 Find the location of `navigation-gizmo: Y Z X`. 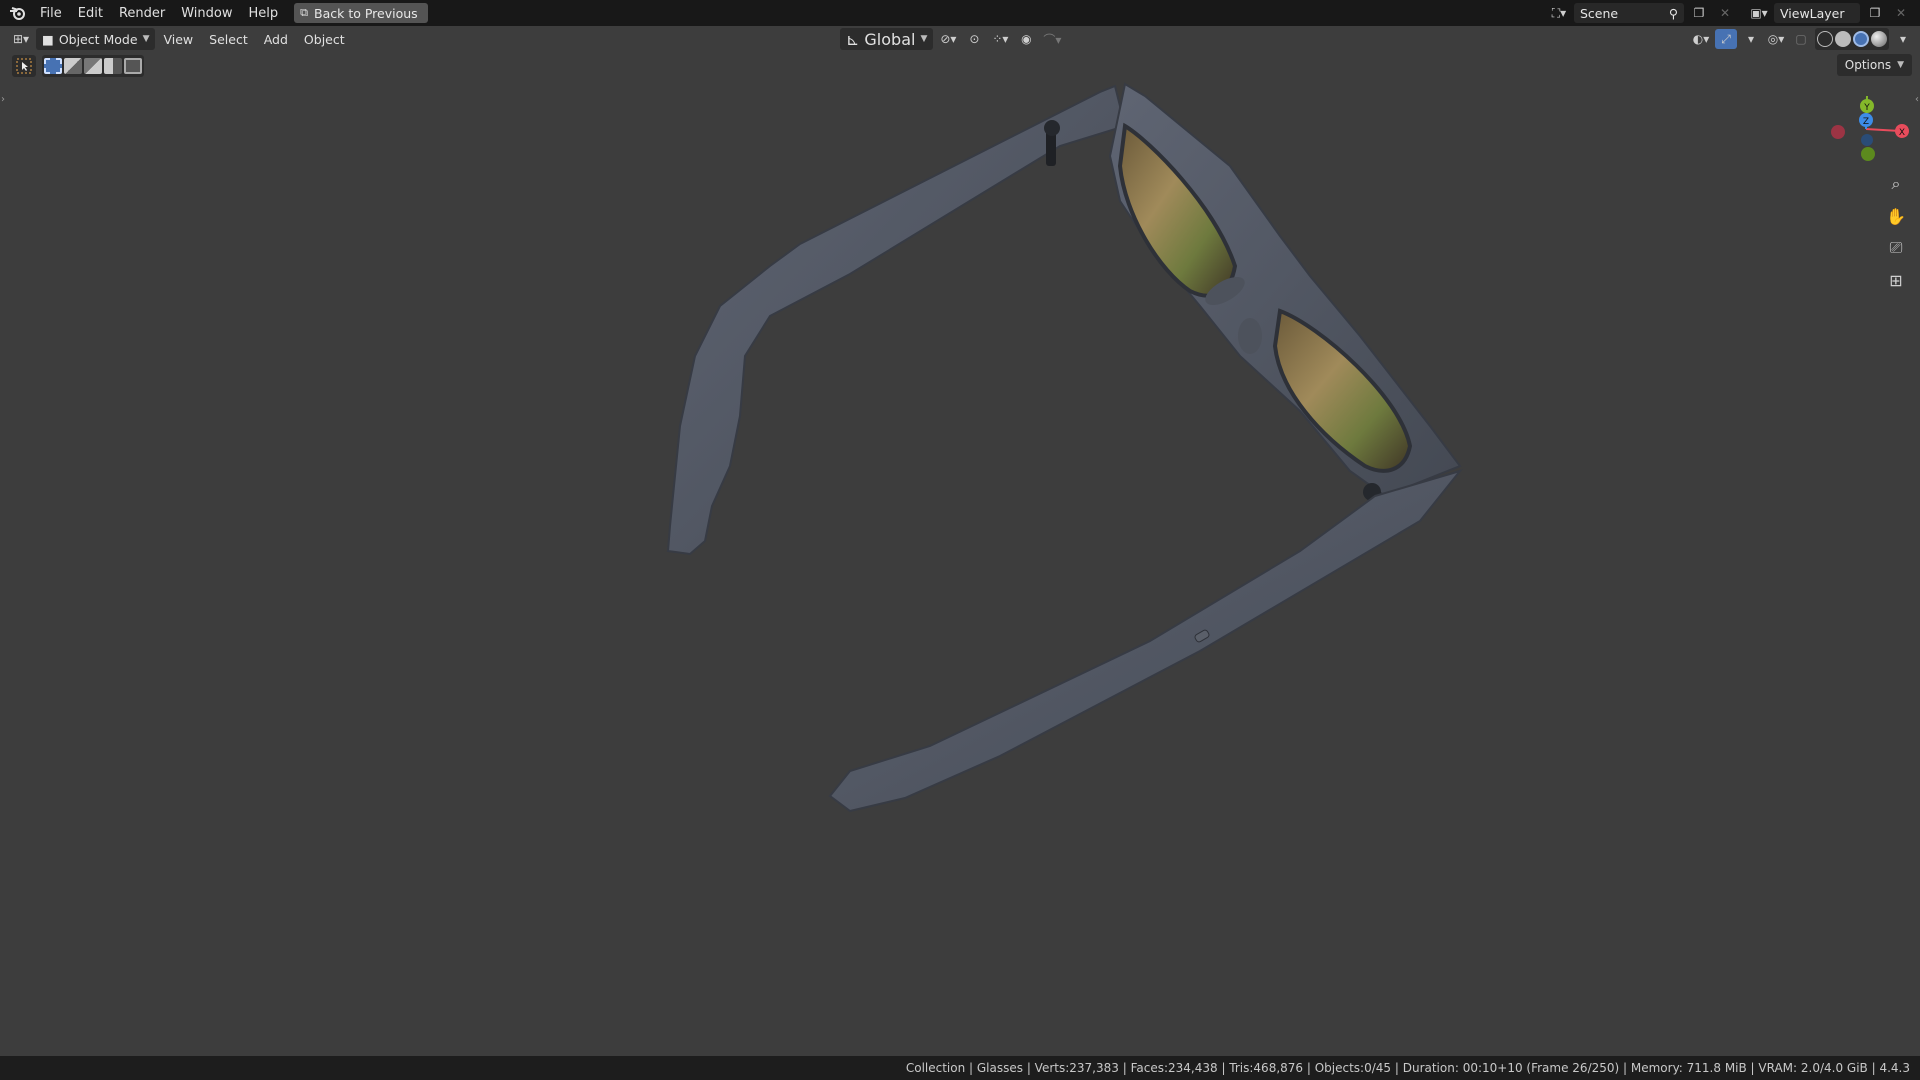

navigation-gizmo: Y Z X is located at coordinates (1865, 129).